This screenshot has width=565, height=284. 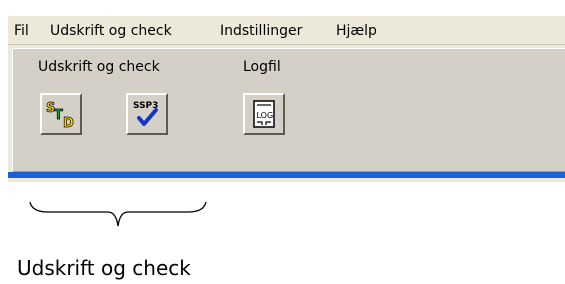 I want to click on log-icon-text: LOG, so click(x=265, y=115).